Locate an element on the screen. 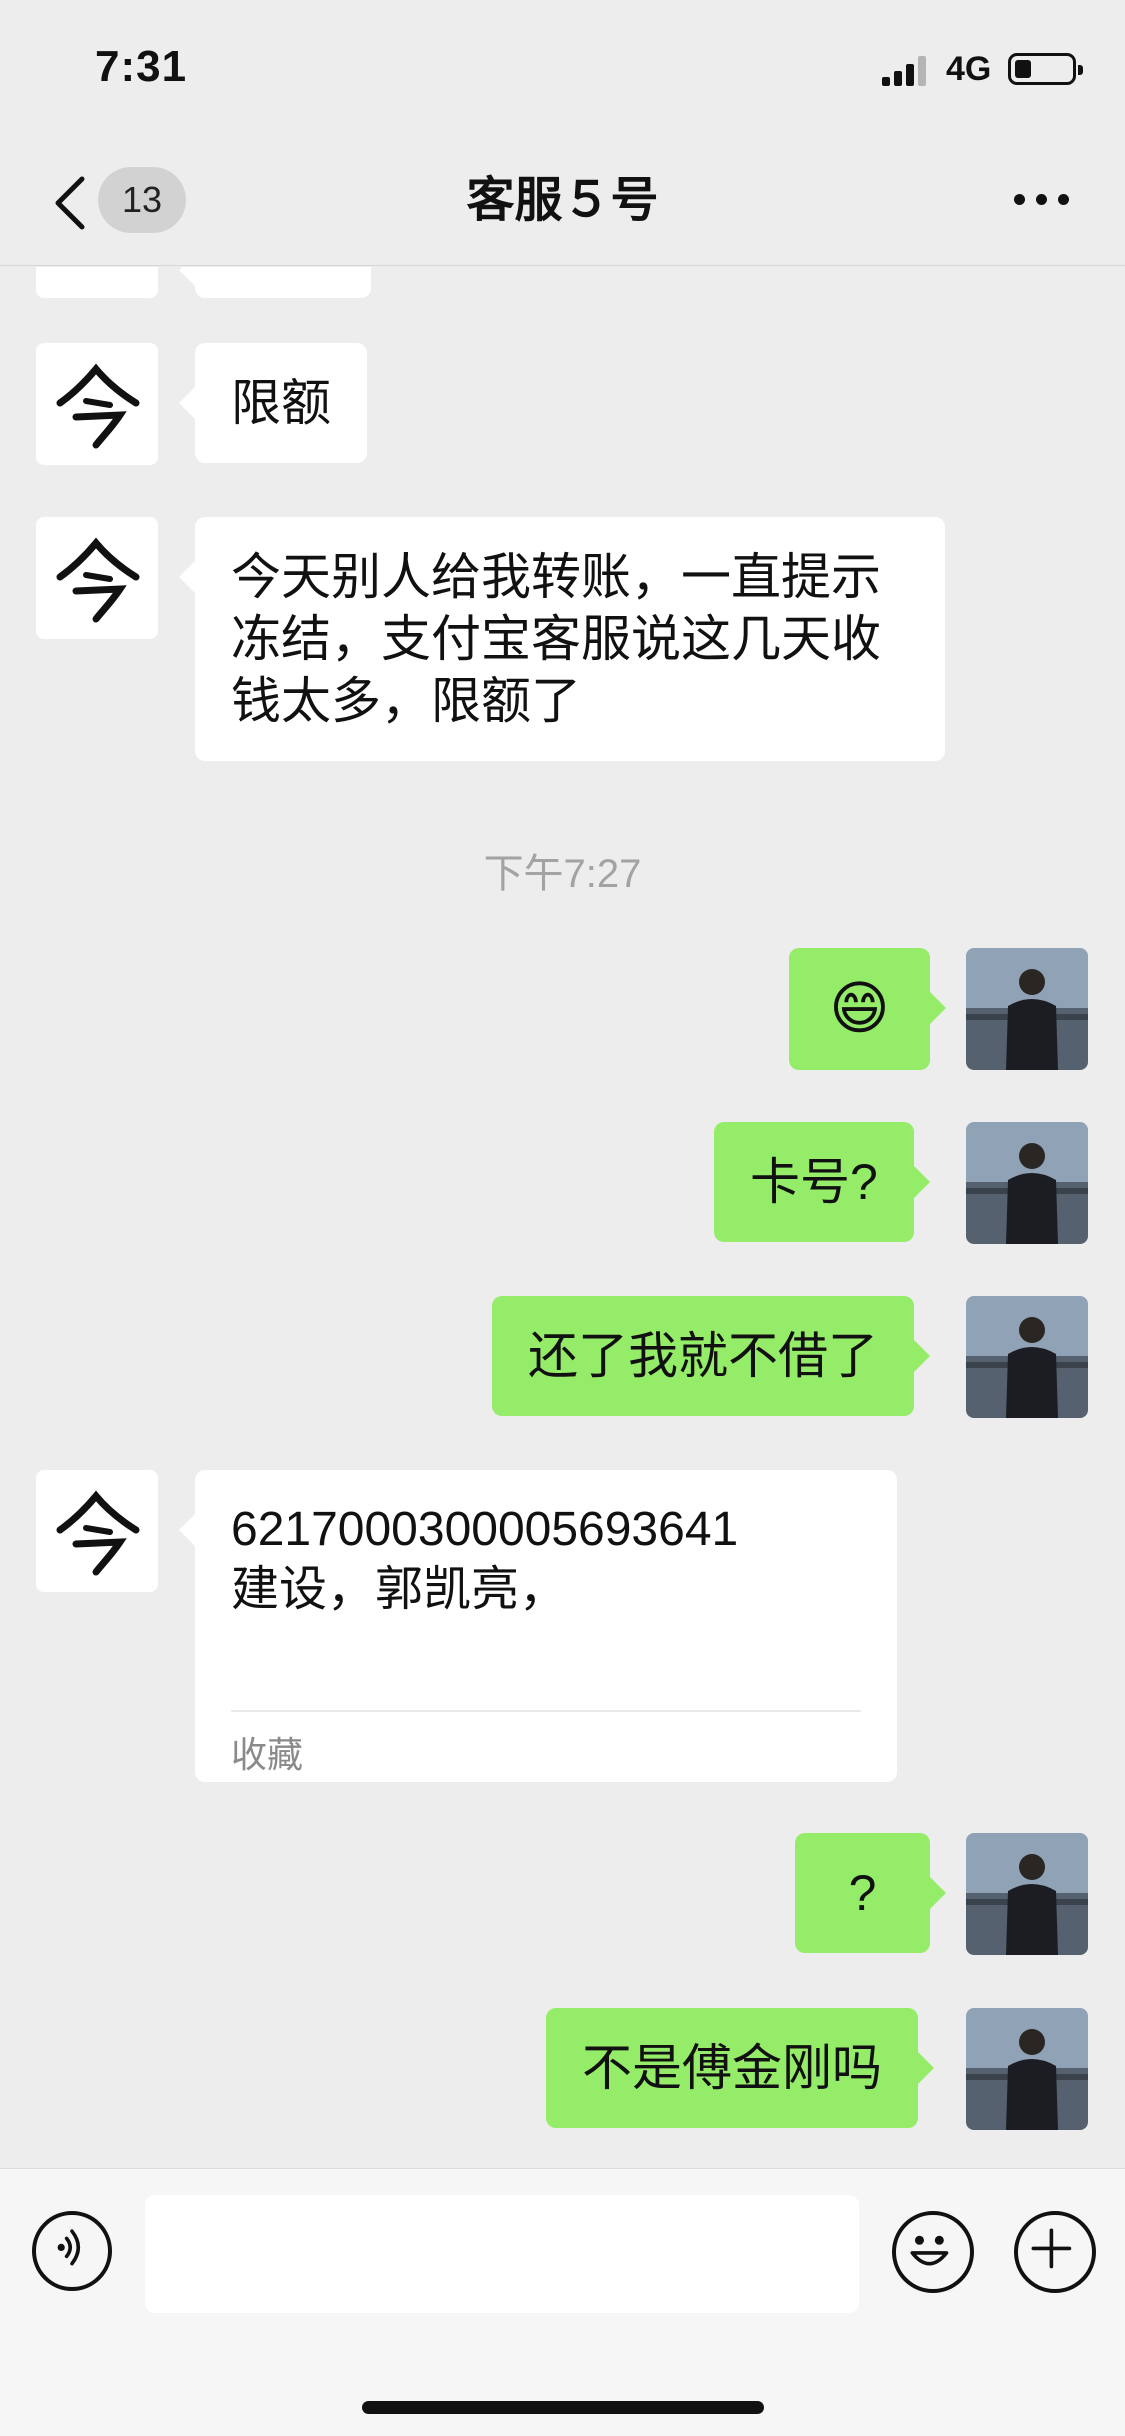 The image size is (1125, 2436). message-bubble-incoming: 今天别人给我转账，一直提示冻结，支付宝客服说这几天收钱太多，限额了 is located at coordinates (562, 639).